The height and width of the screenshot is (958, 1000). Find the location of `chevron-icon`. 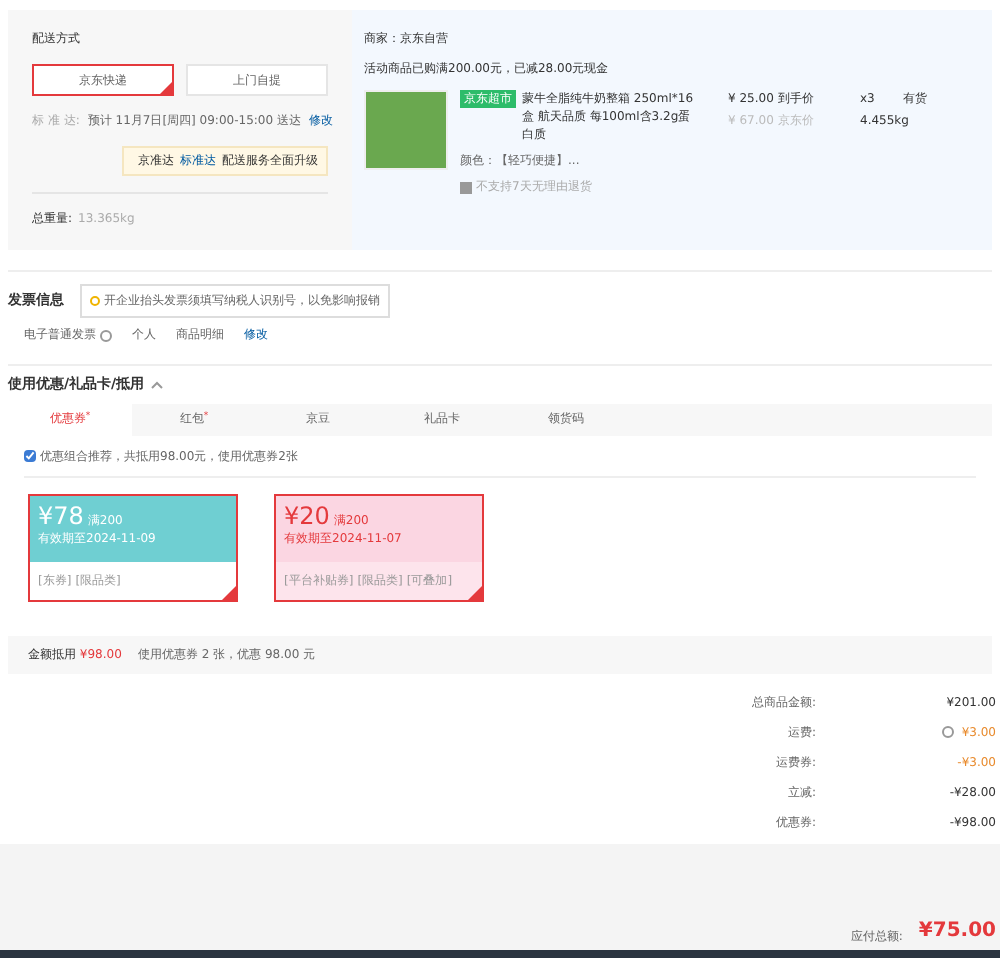

chevron-icon is located at coordinates (157, 384).